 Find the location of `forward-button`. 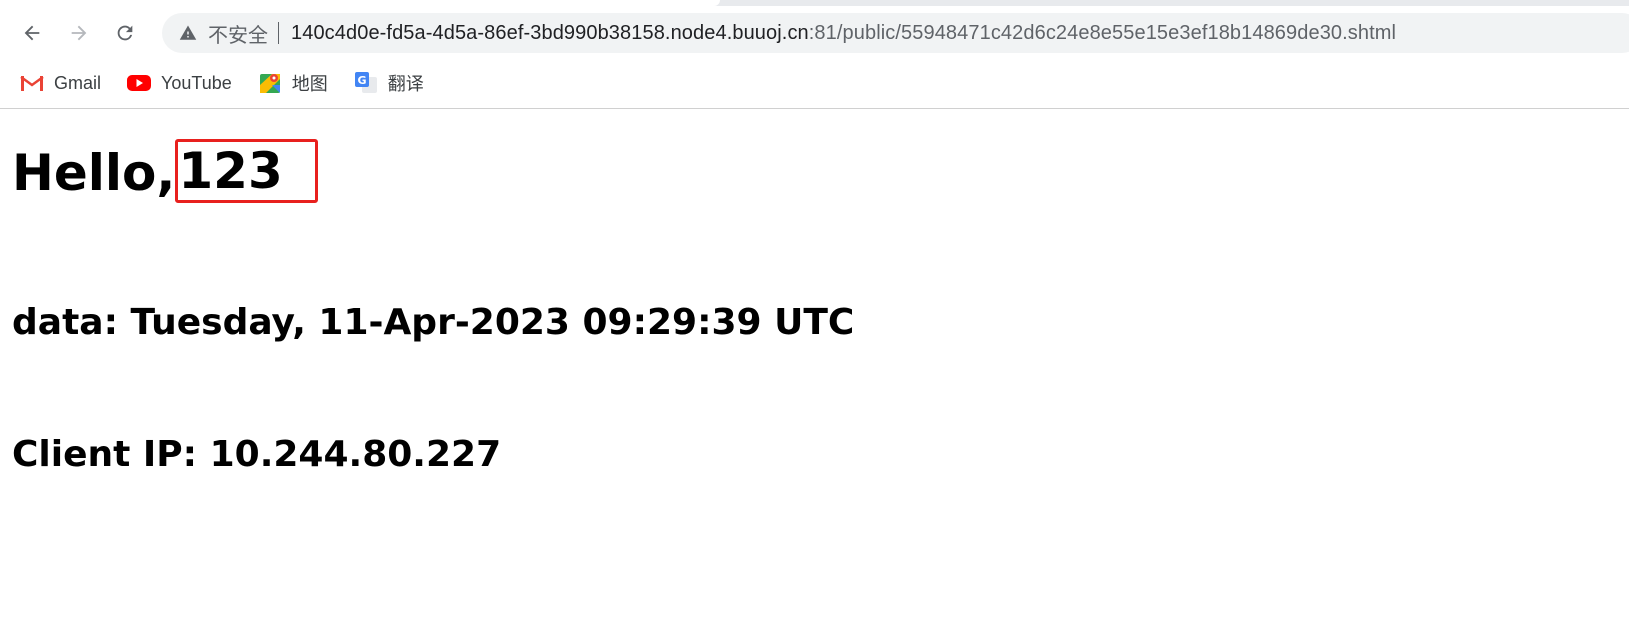

forward-button is located at coordinates (79, 33).